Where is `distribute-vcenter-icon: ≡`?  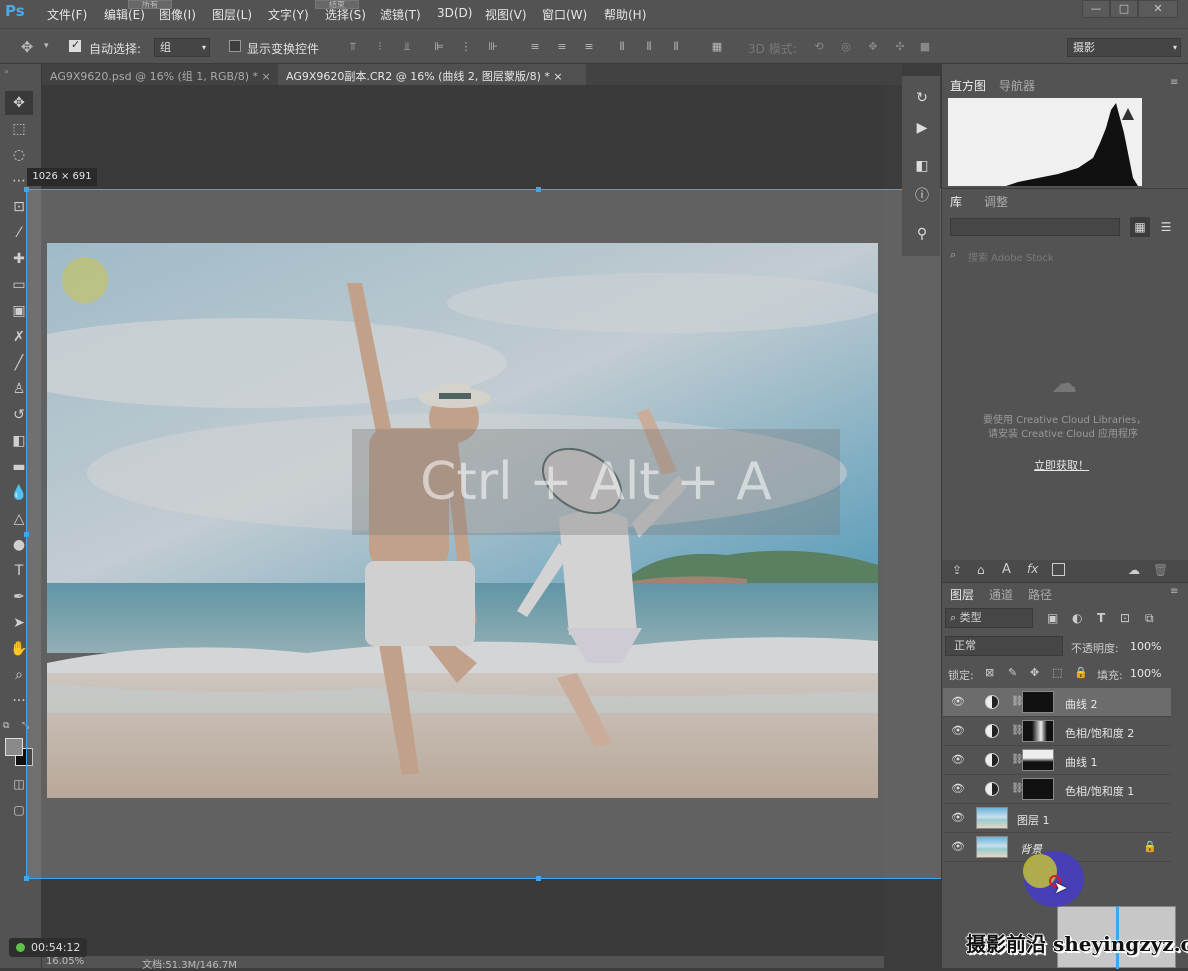
distribute-vcenter-icon: ≡ is located at coordinates (562, 47).